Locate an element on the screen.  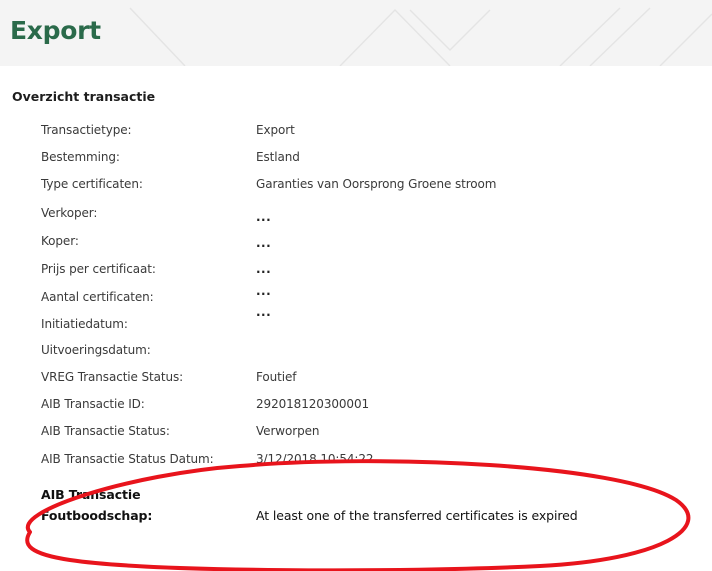
detail-label: Bestemming: is located at coordinates (80, 157).